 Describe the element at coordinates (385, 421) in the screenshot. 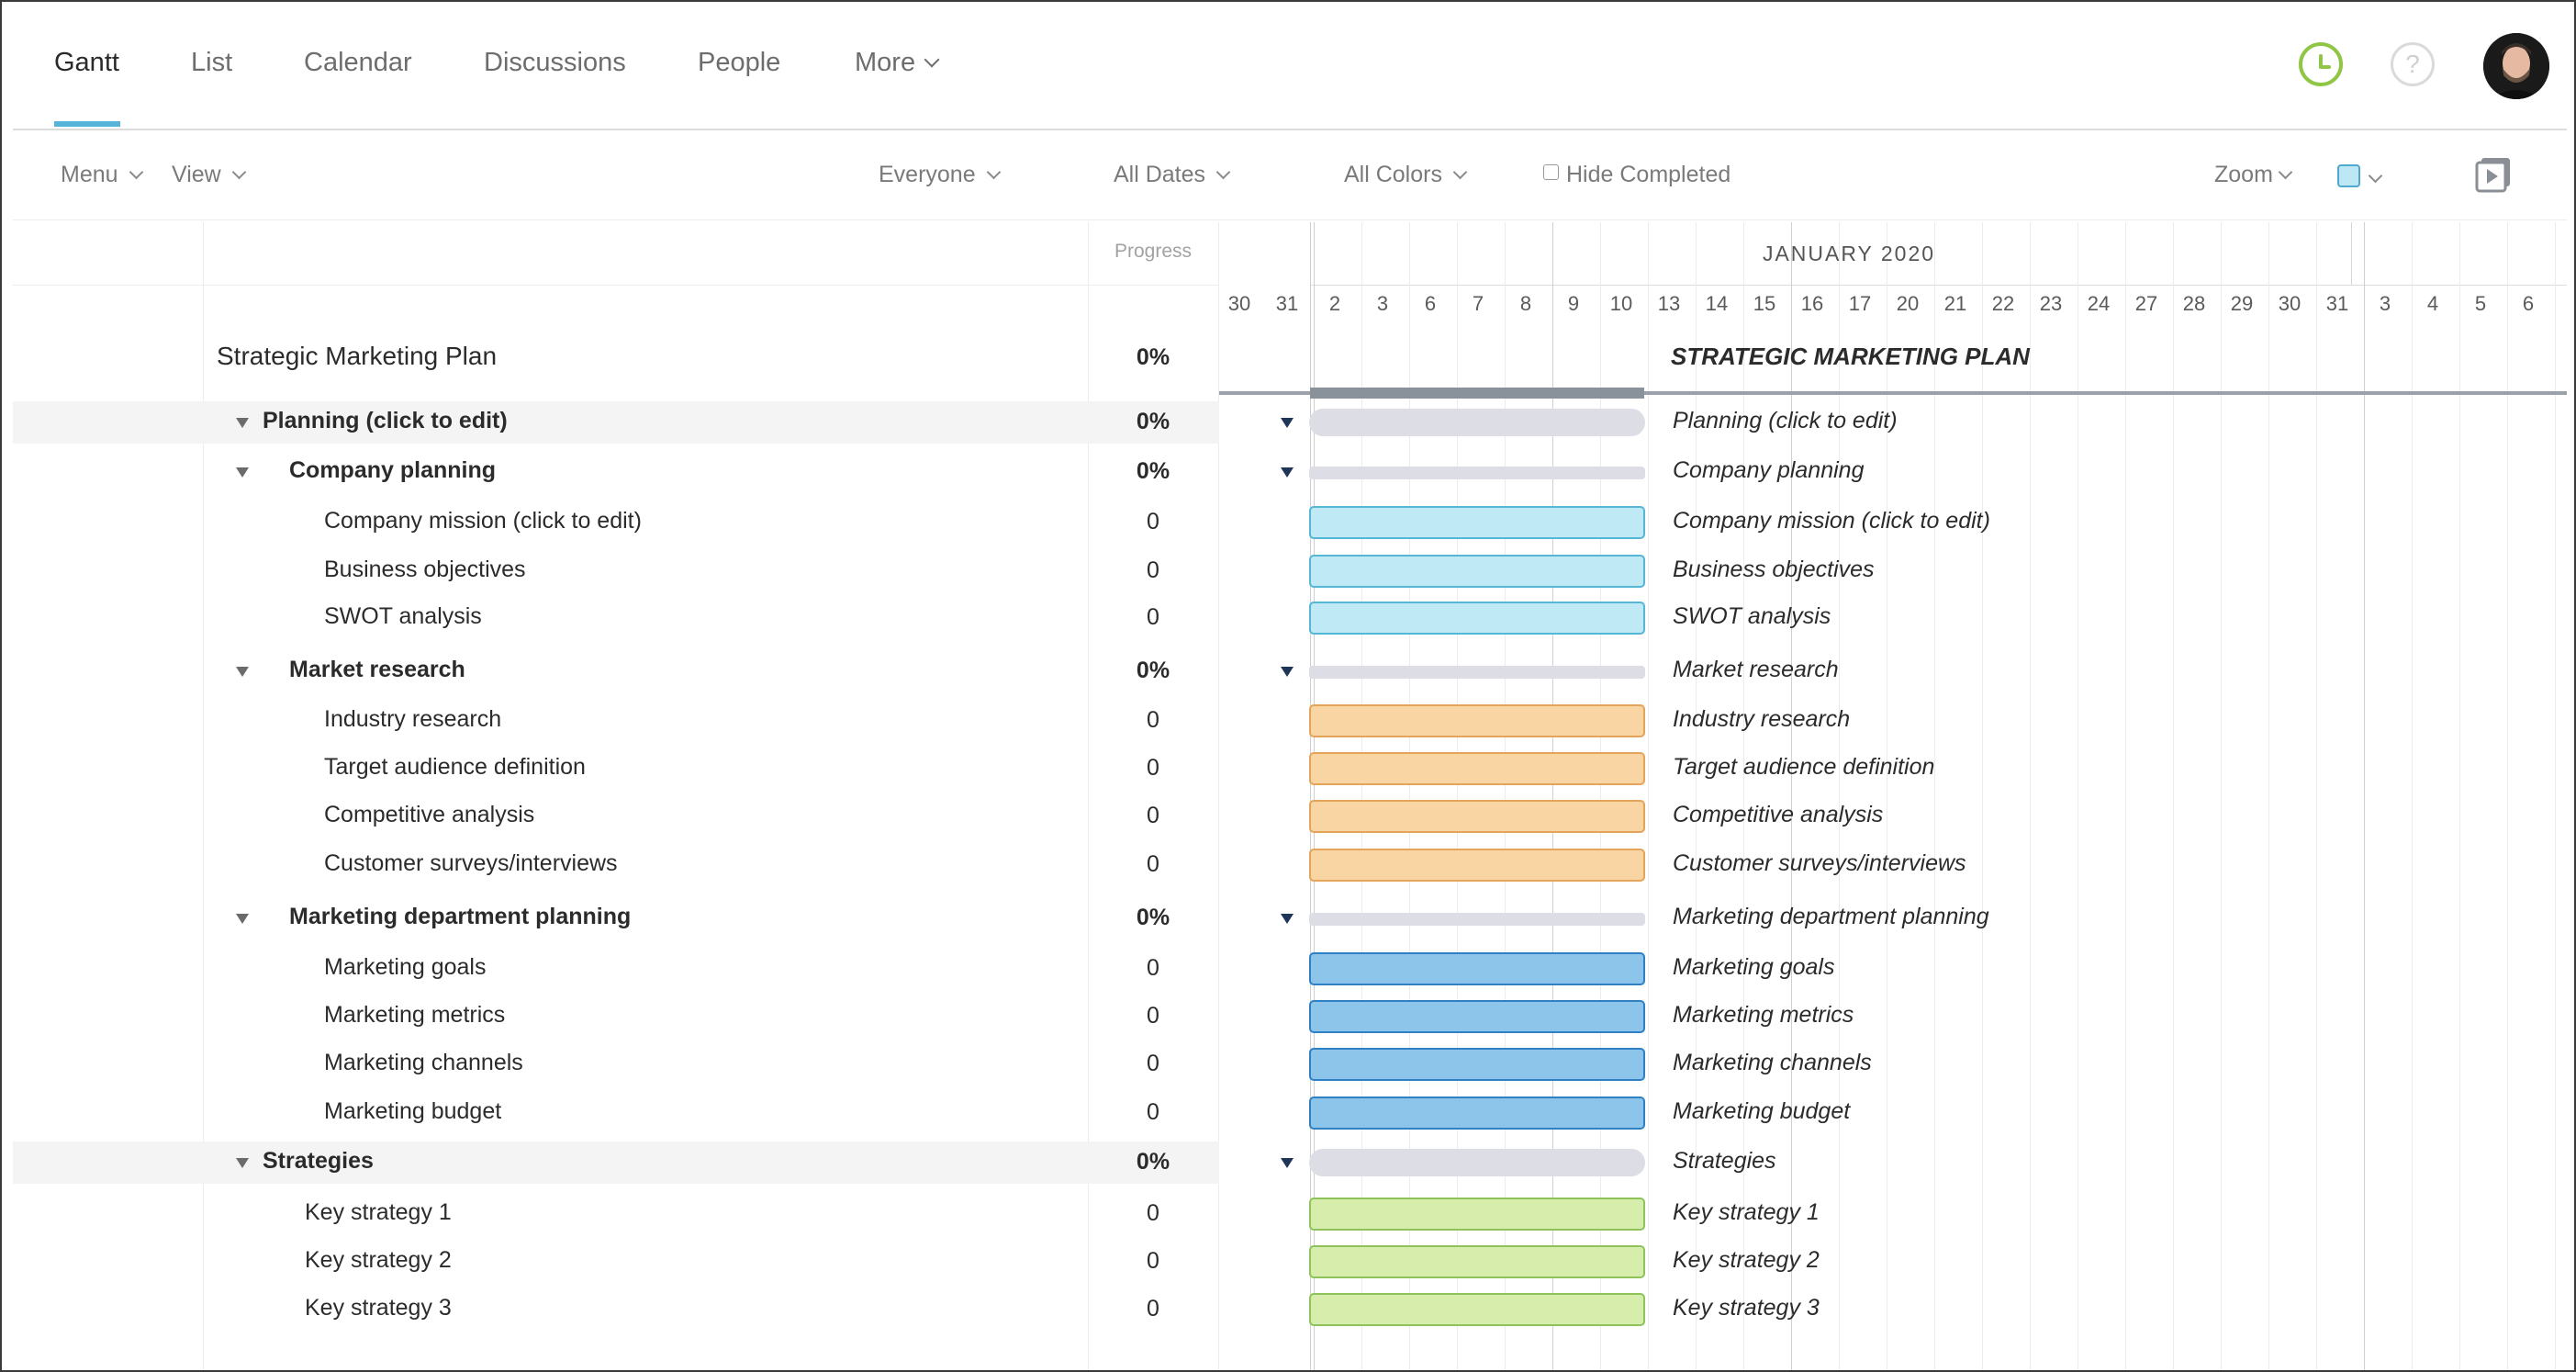

I see `task-name: Planning (click to edit)` at that location.